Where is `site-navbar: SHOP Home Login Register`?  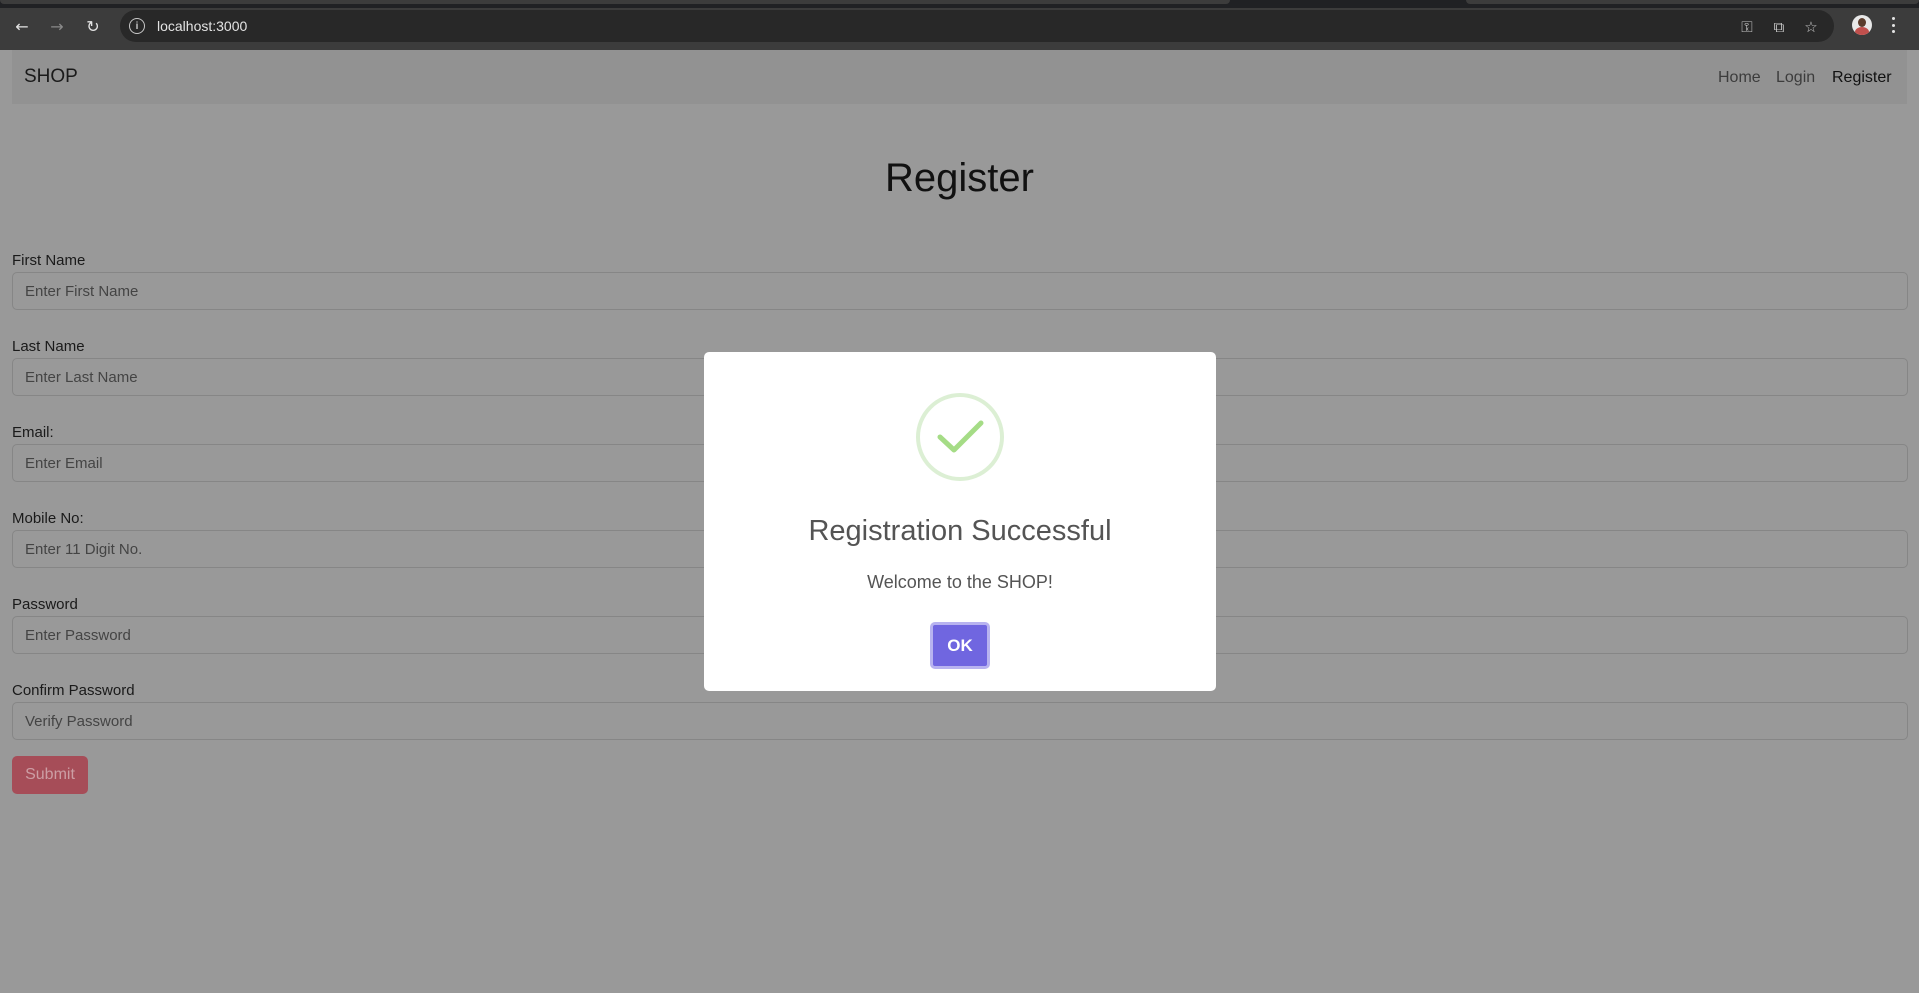
site-navbar: SHOP Home Login Register is located at coordinates (959, 77).